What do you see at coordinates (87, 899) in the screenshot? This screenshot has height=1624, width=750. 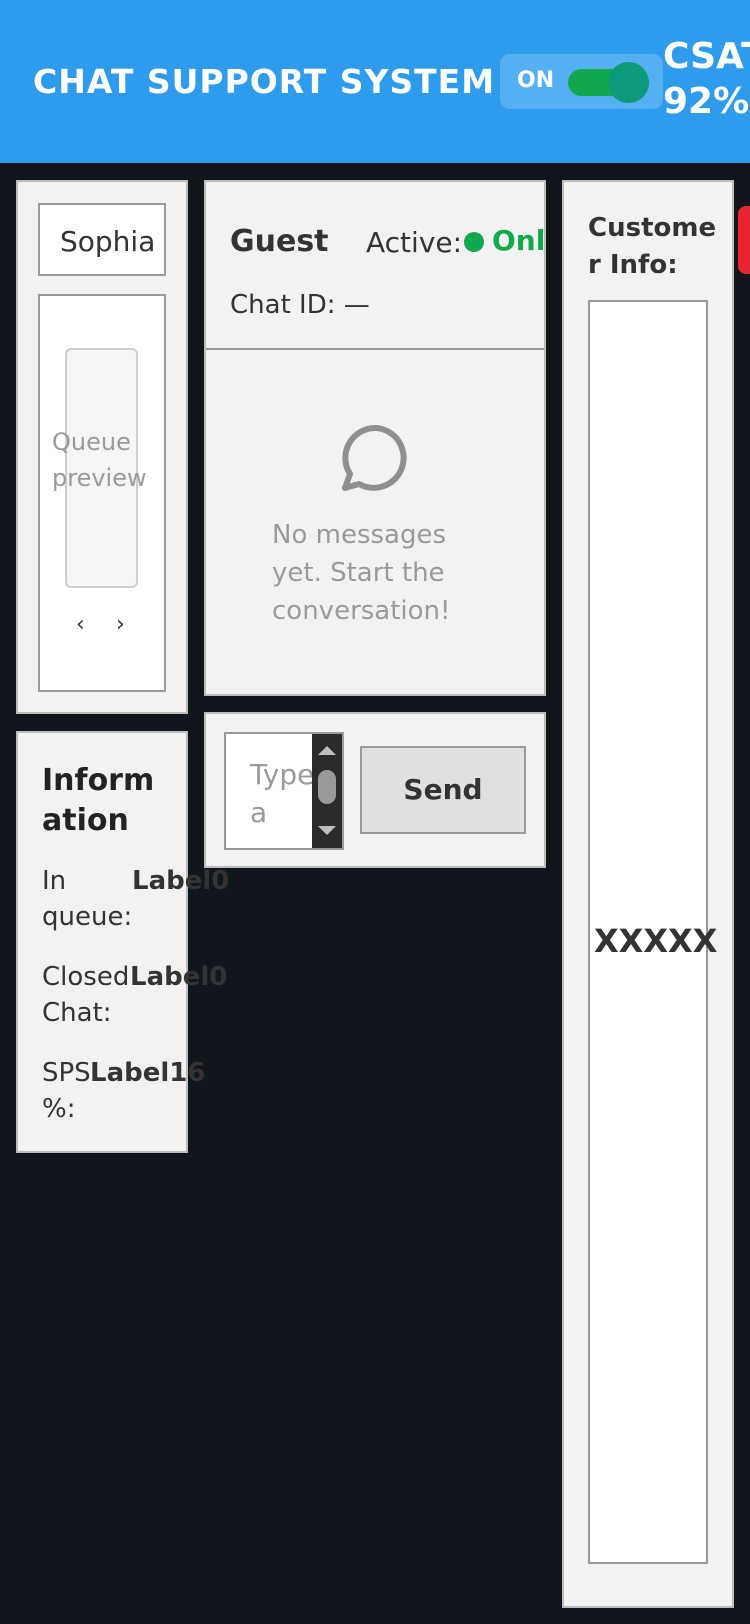 I see `info-key: In queue:` at bounding box center [87, 899].